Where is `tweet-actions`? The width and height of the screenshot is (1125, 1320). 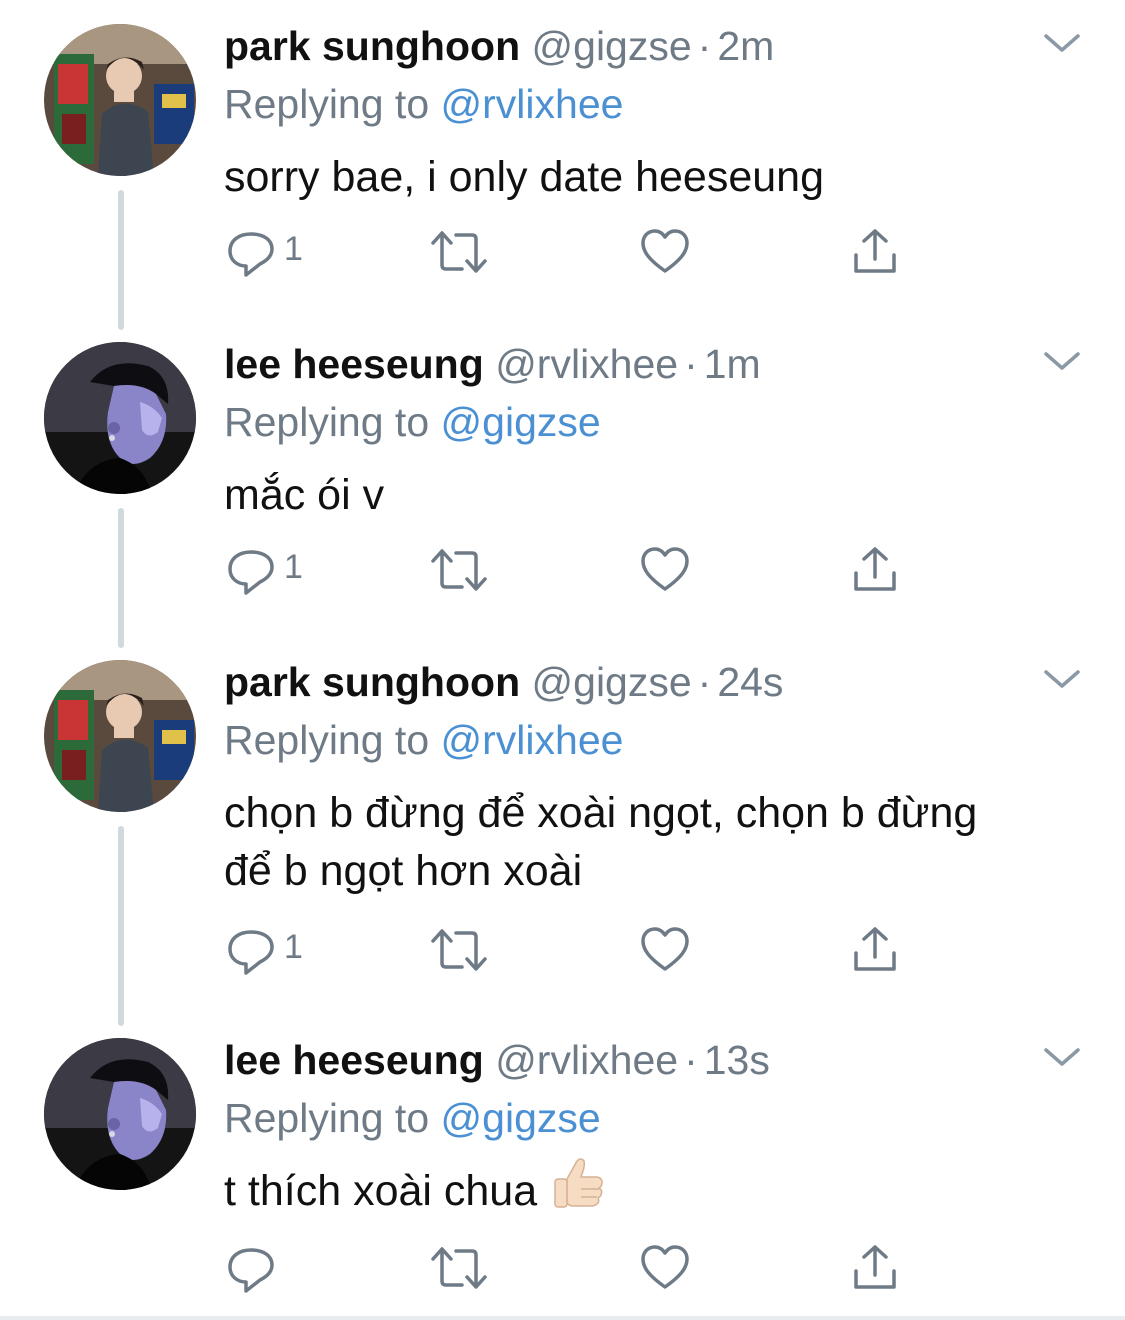
tweet-actions is located at coordinates (574, 1268).